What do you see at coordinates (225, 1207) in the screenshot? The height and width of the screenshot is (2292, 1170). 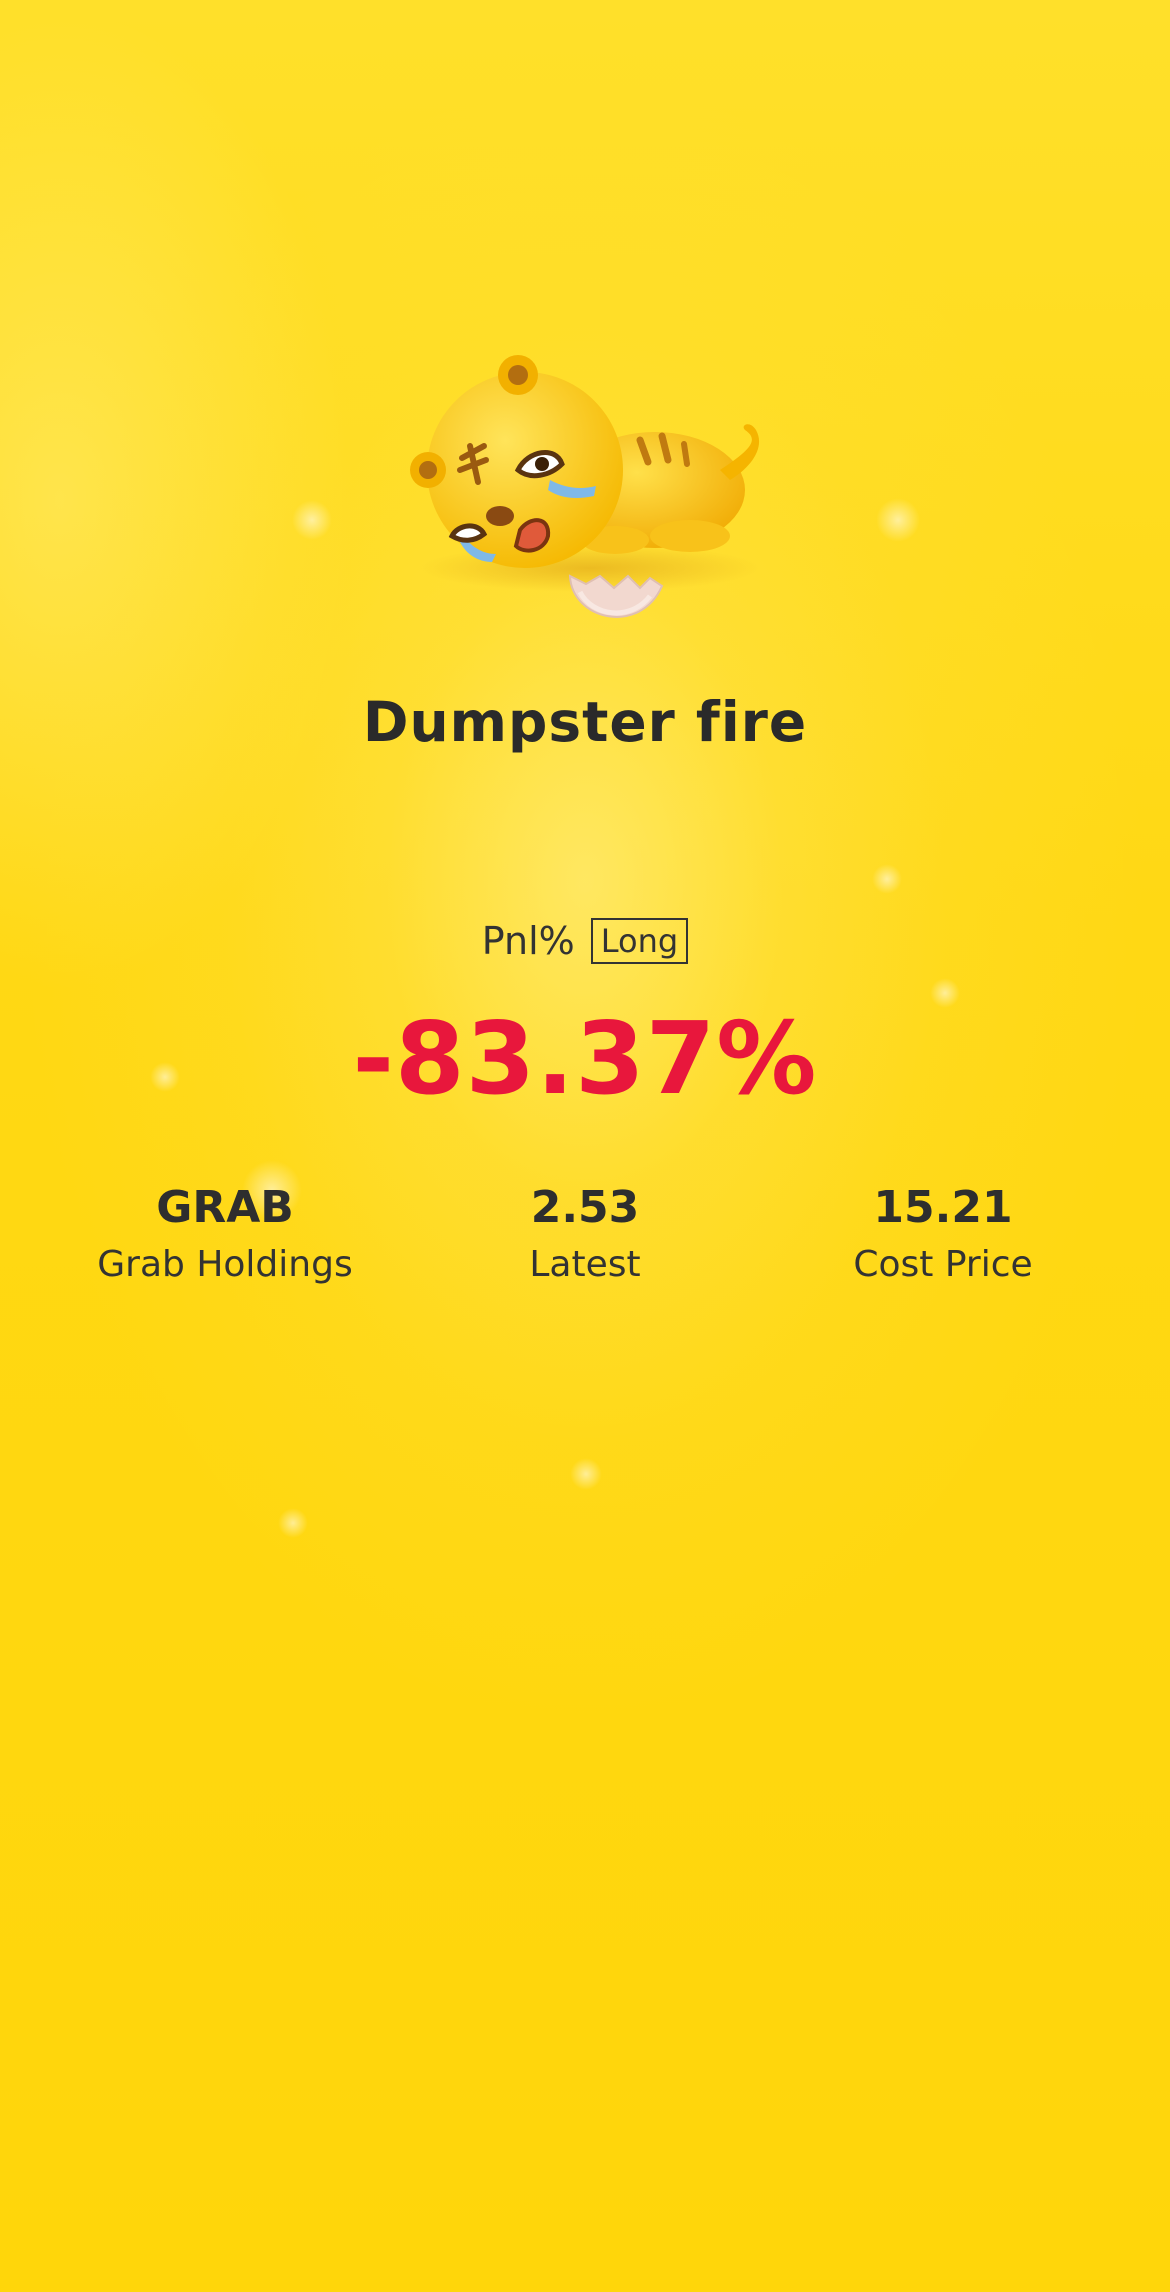 I see `ticker-symbol: GRAB` at bounding box center [225, 1207].